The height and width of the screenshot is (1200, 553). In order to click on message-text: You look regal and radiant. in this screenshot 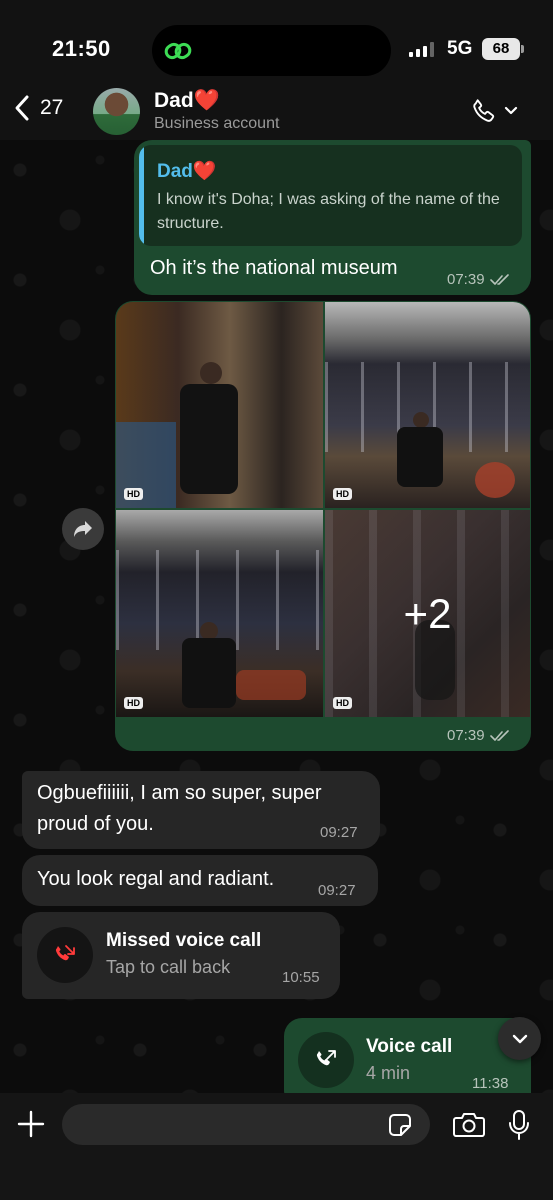, I will do `click(156, 879)`.